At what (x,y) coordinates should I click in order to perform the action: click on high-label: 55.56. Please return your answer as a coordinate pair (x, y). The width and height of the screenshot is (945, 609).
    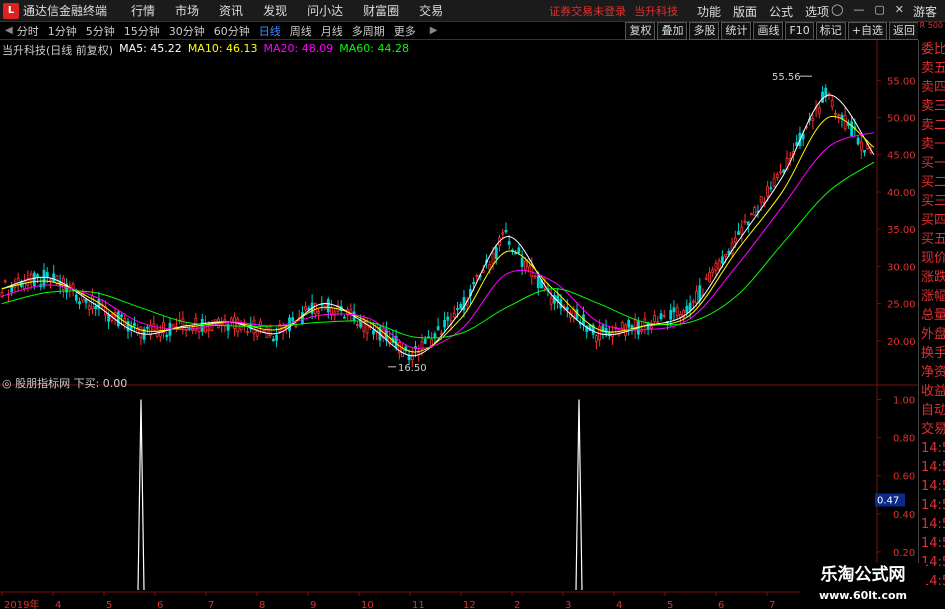
    Looking at the image, I should click on (786, 77).